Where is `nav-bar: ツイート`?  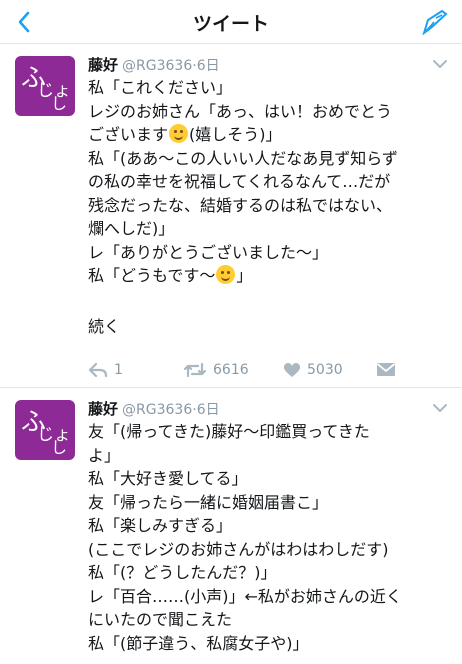
nav-bar: ツイート is located at coordinates (231, 22).